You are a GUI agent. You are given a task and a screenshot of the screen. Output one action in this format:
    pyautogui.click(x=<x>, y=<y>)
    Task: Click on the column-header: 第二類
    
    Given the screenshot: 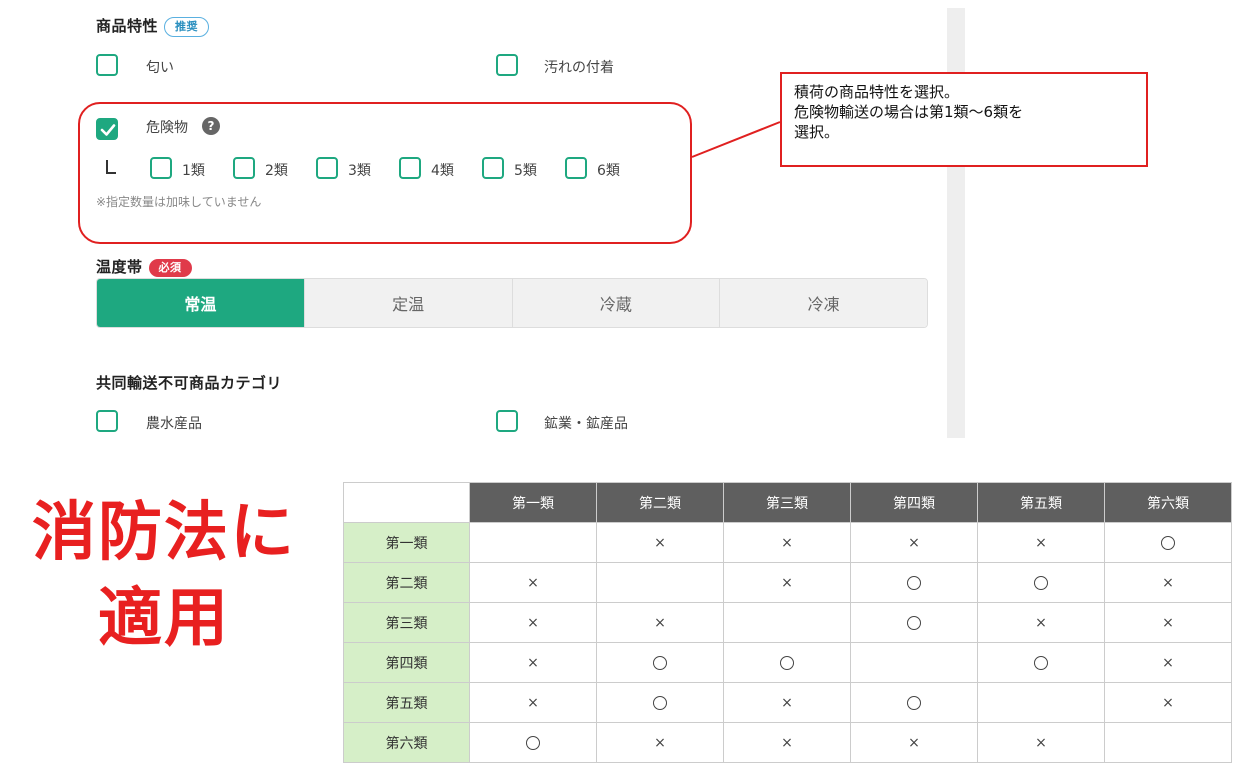 What is the action you would take?
    pyautogui.click(x=660, y=502)
    